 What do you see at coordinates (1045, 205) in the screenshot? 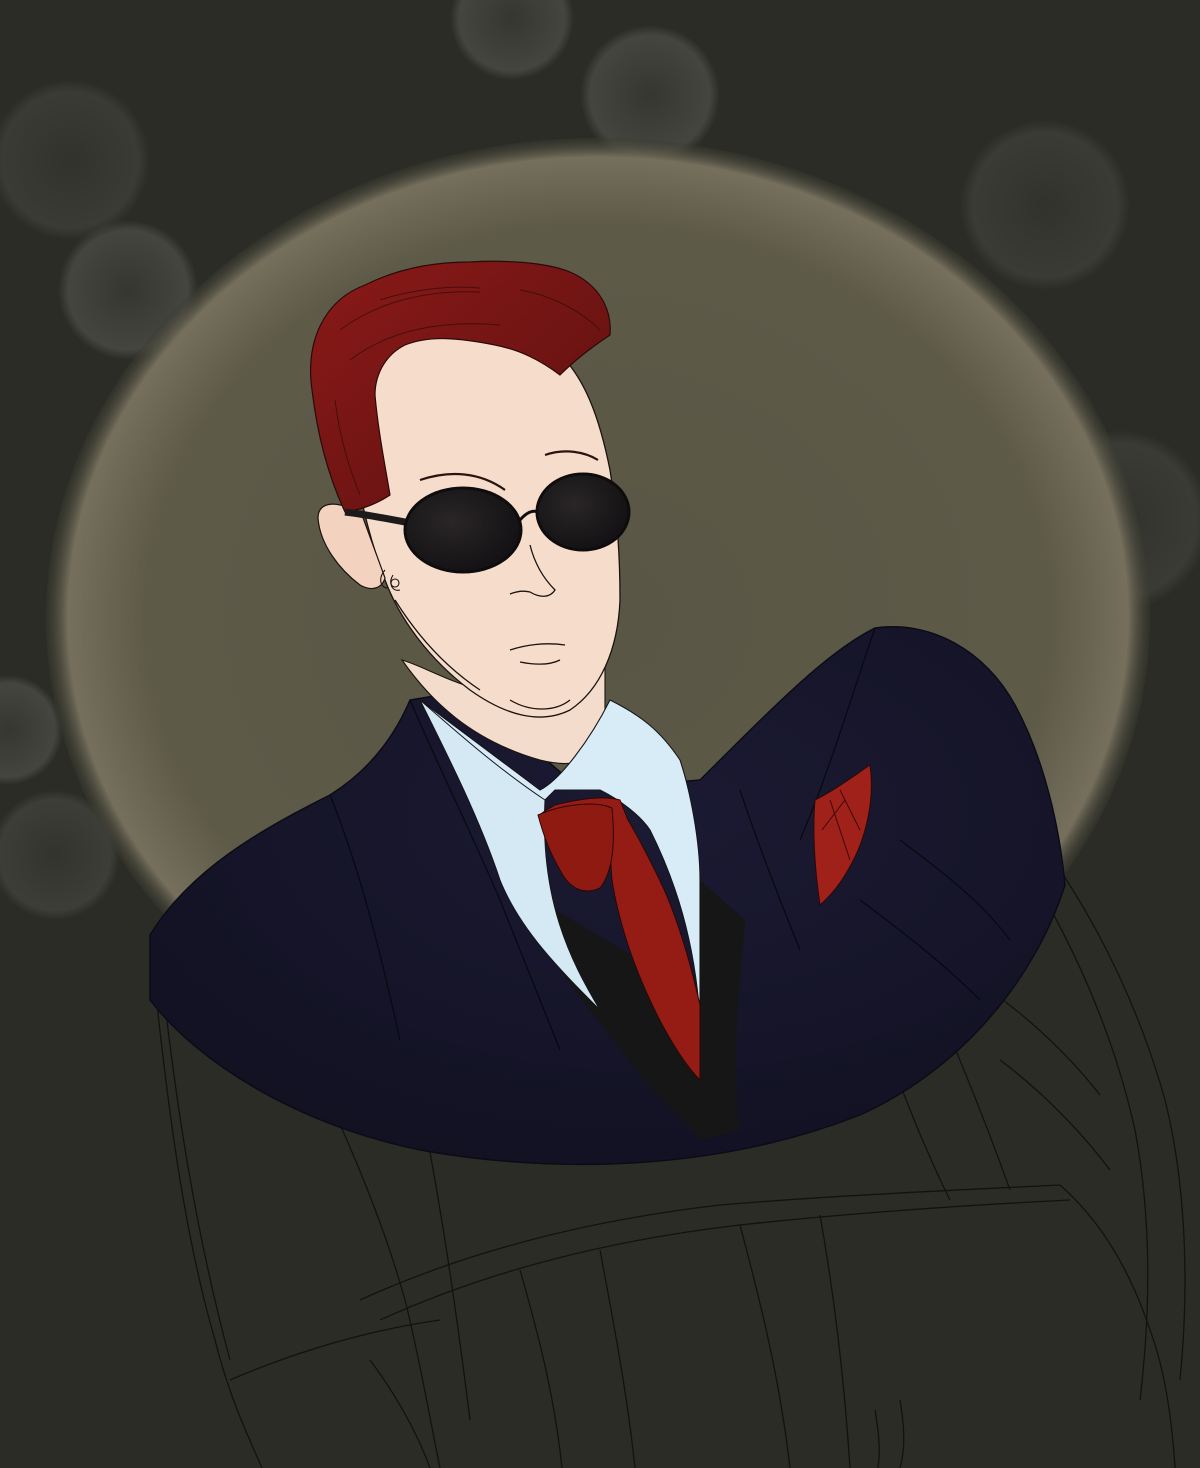
I see `bokeh-light` at bounding box center [1045, 205].